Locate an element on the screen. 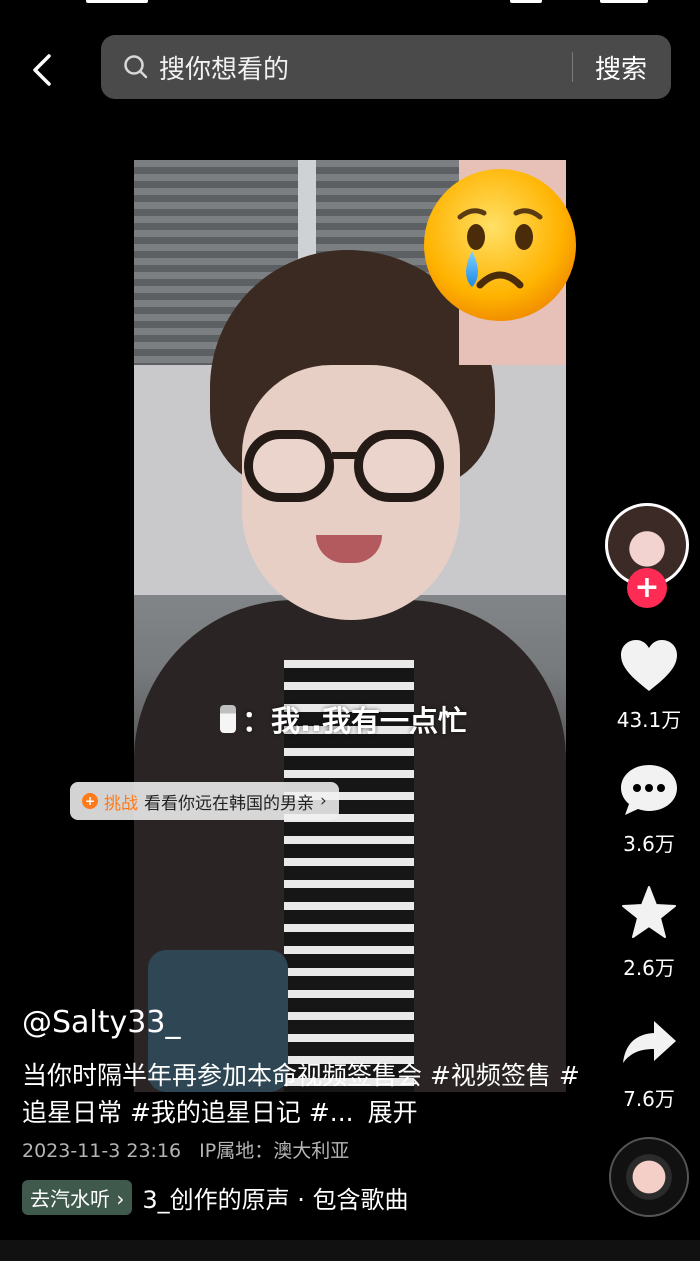 Image resolution: width=700 pixels, height=1261 pixels. battery-icon is located at coordinates (624, 1).